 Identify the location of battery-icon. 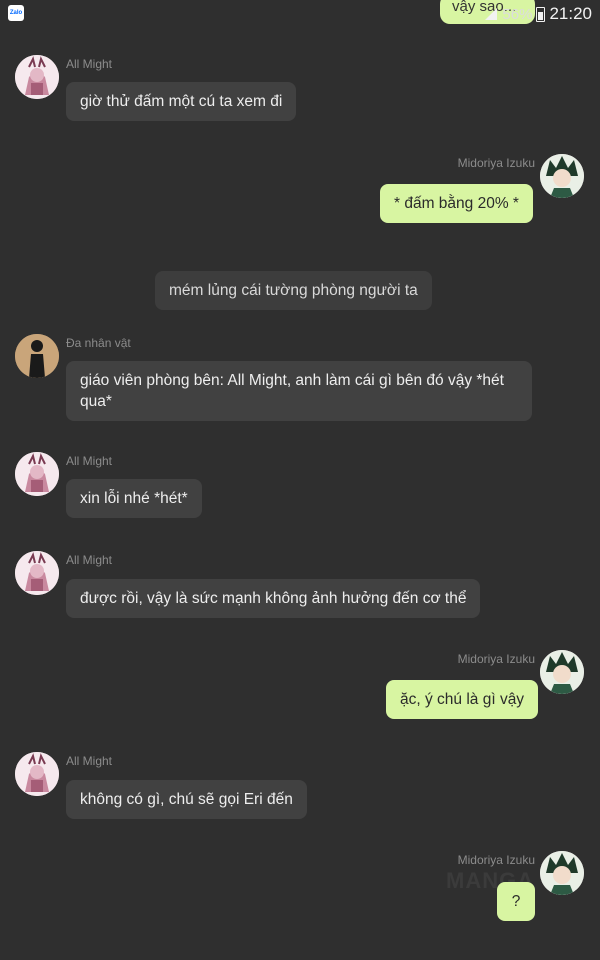
(541, 14).